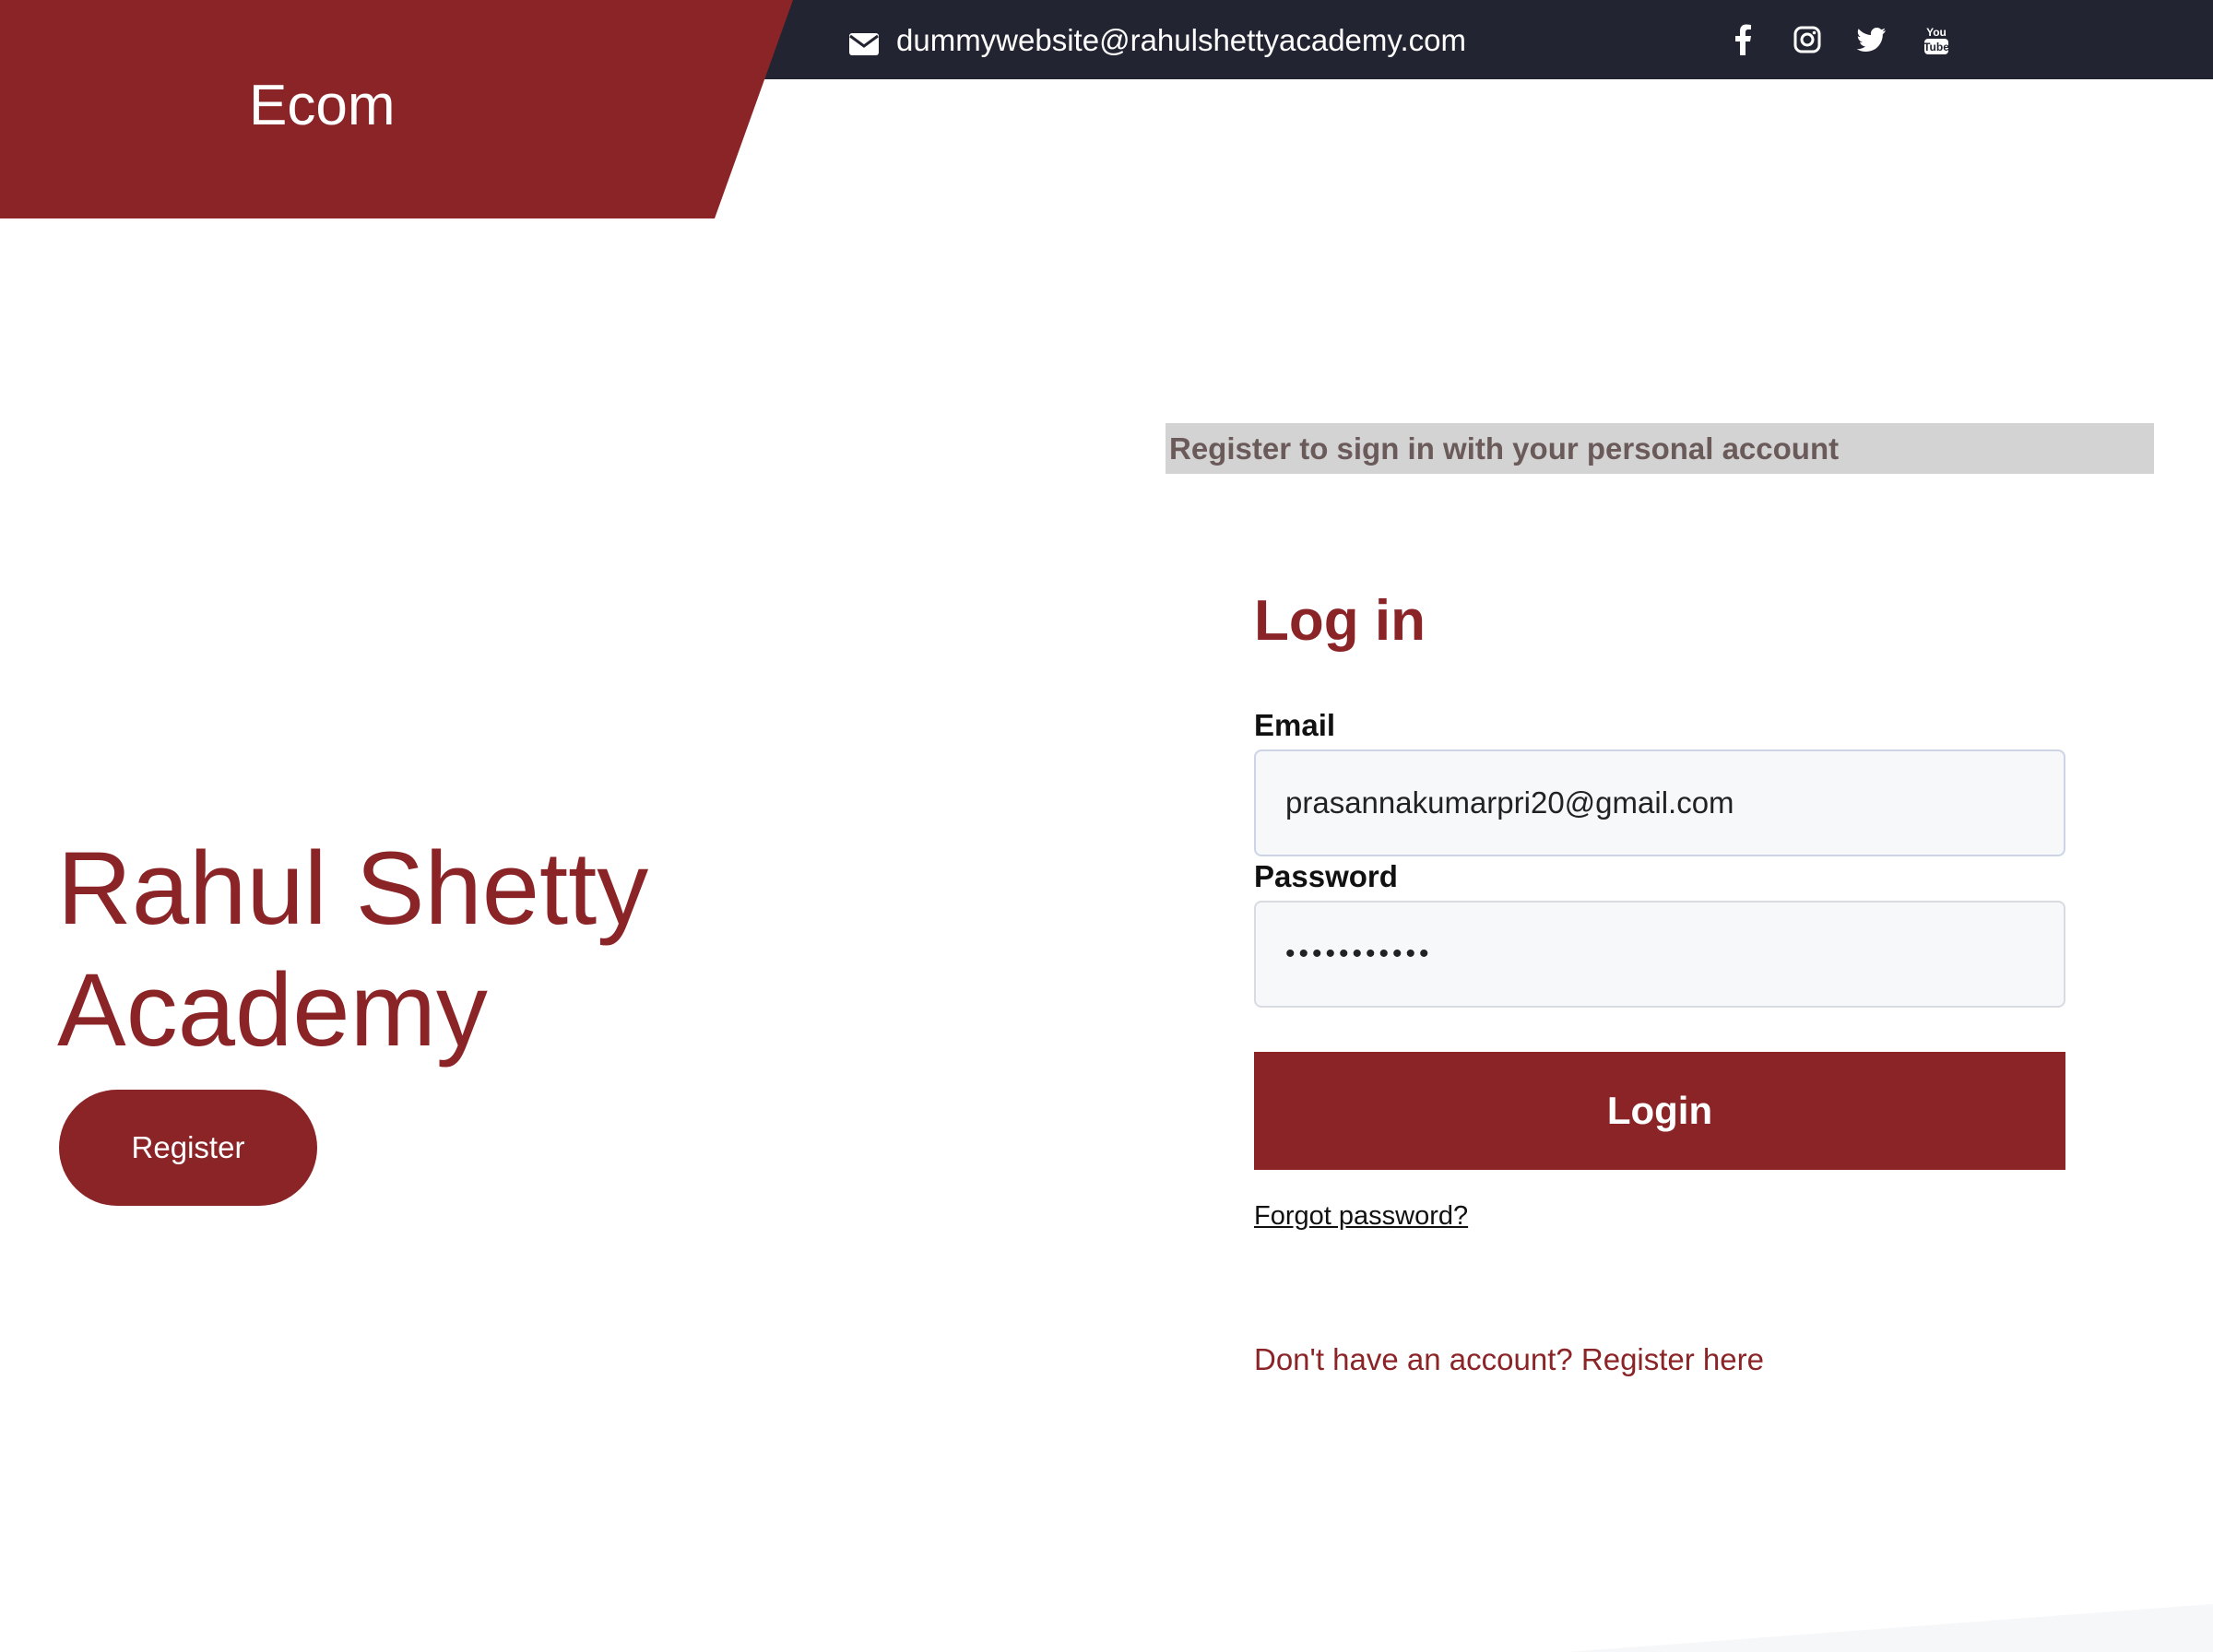 This screenshot has height=1652, width=2213. I want to click on contact-email: dummywebsite@rahulshettyacademy.com, so click(1157, 40).